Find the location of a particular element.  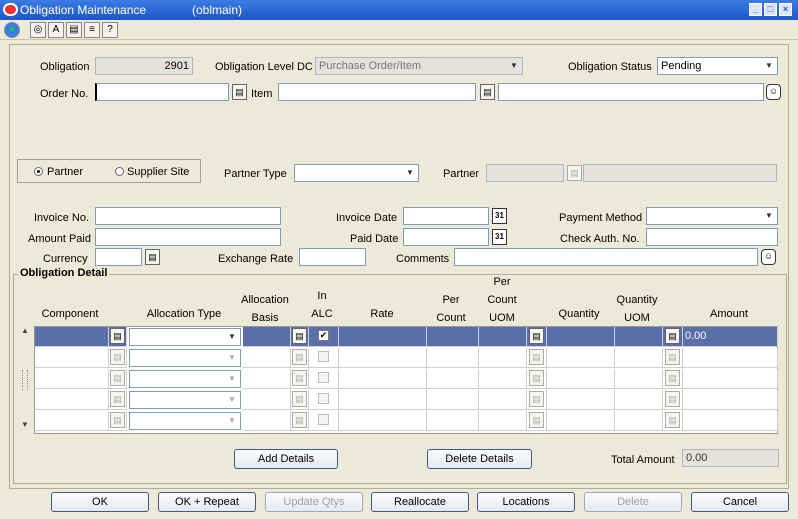

ok-repeat-button: OK + Repeat is located at coordinates (207, 502).